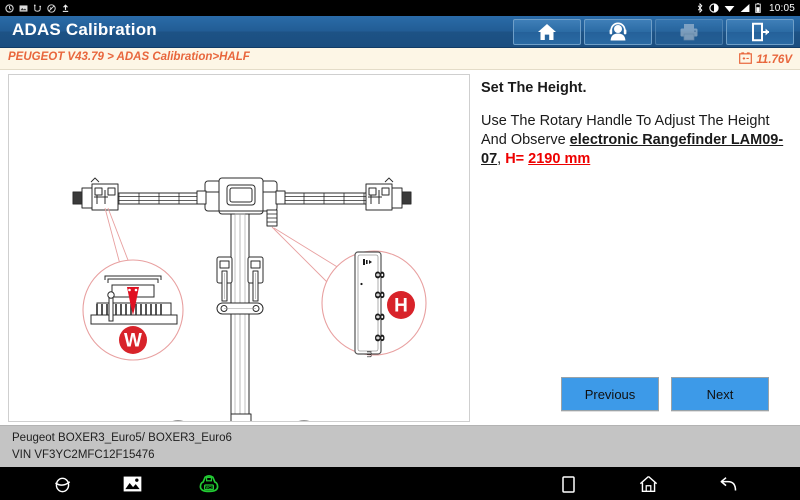  Describe the element at coordinates (209, 487) in the screenshot. I see `svg-text: VCI` at that location.